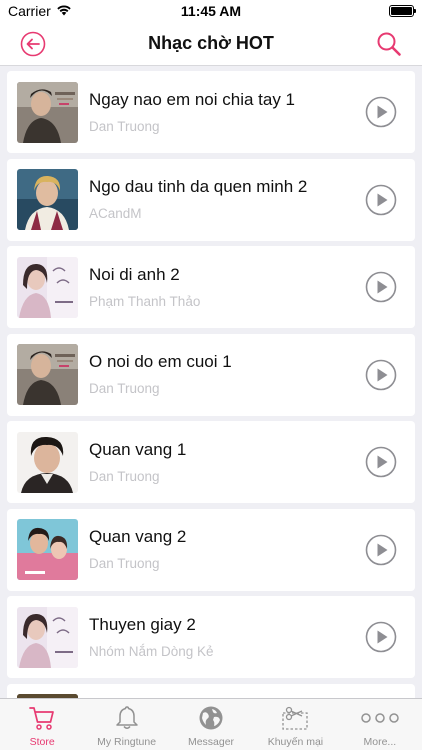 This screenshot has width=422, height=750. Describe the element at coordinates (78, 11) in the screenshot. I see `status-left: Carrier` at that location.